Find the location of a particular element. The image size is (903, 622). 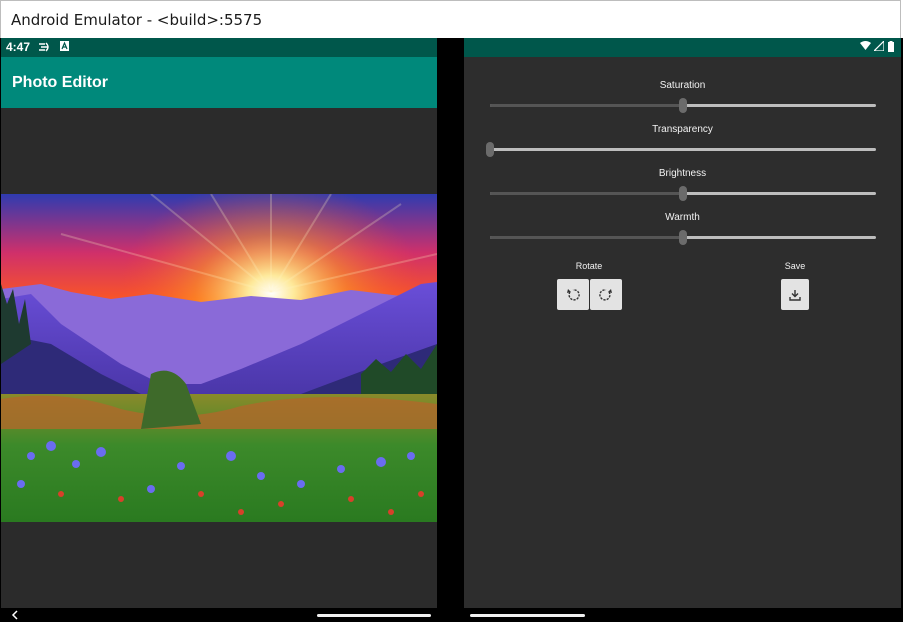

brightness-fill is located at coordinates (586, 193).